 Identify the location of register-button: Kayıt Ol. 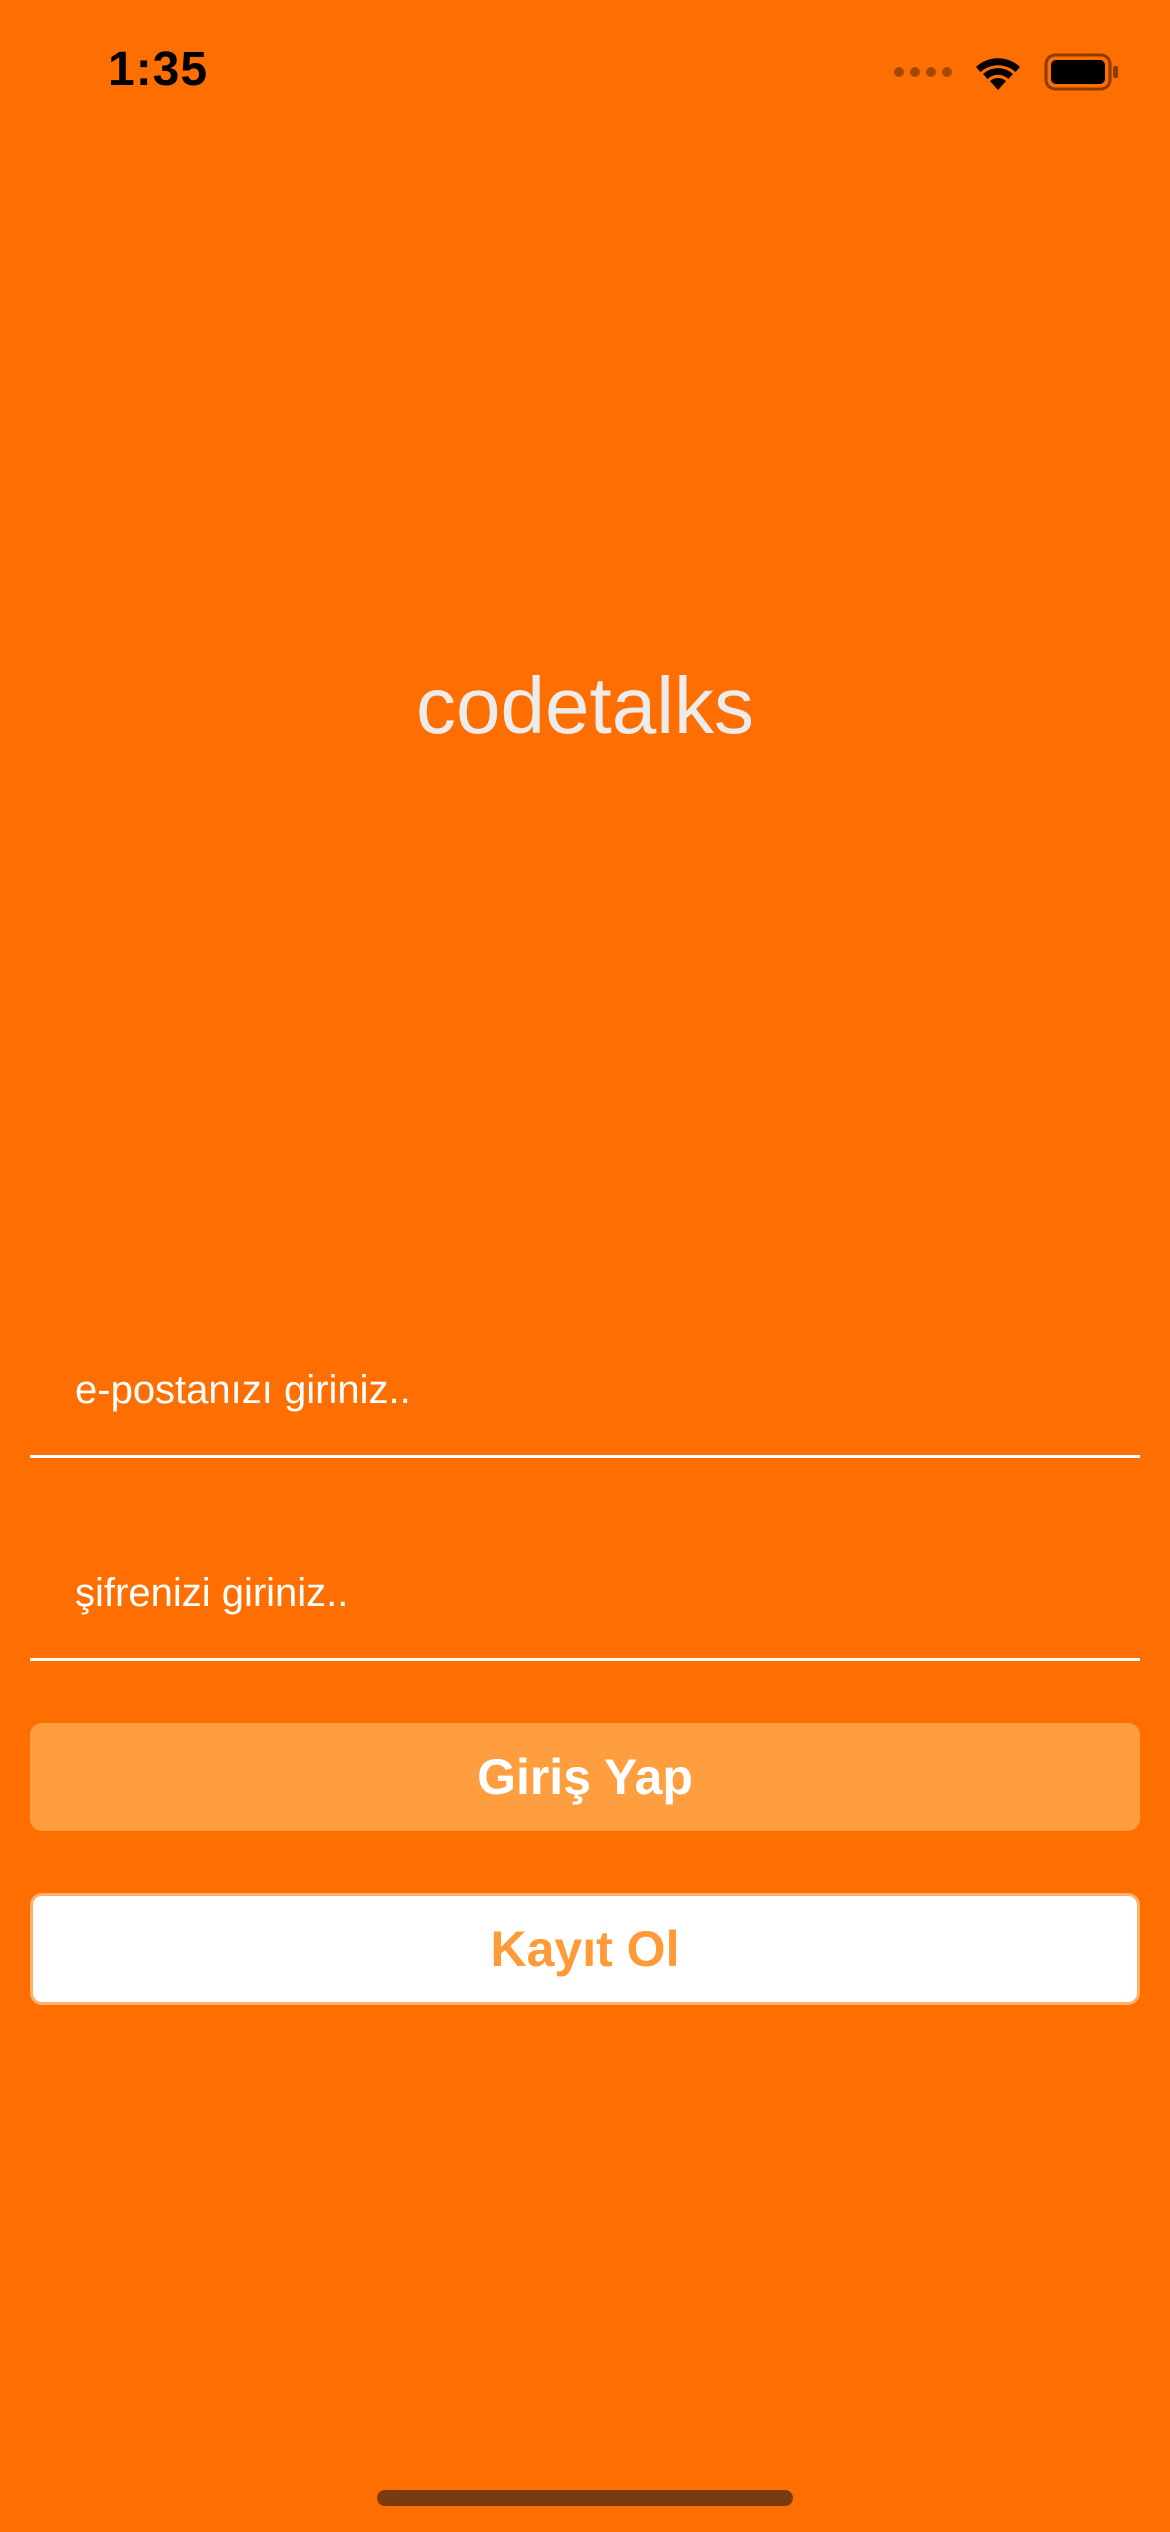
(585, 1949).